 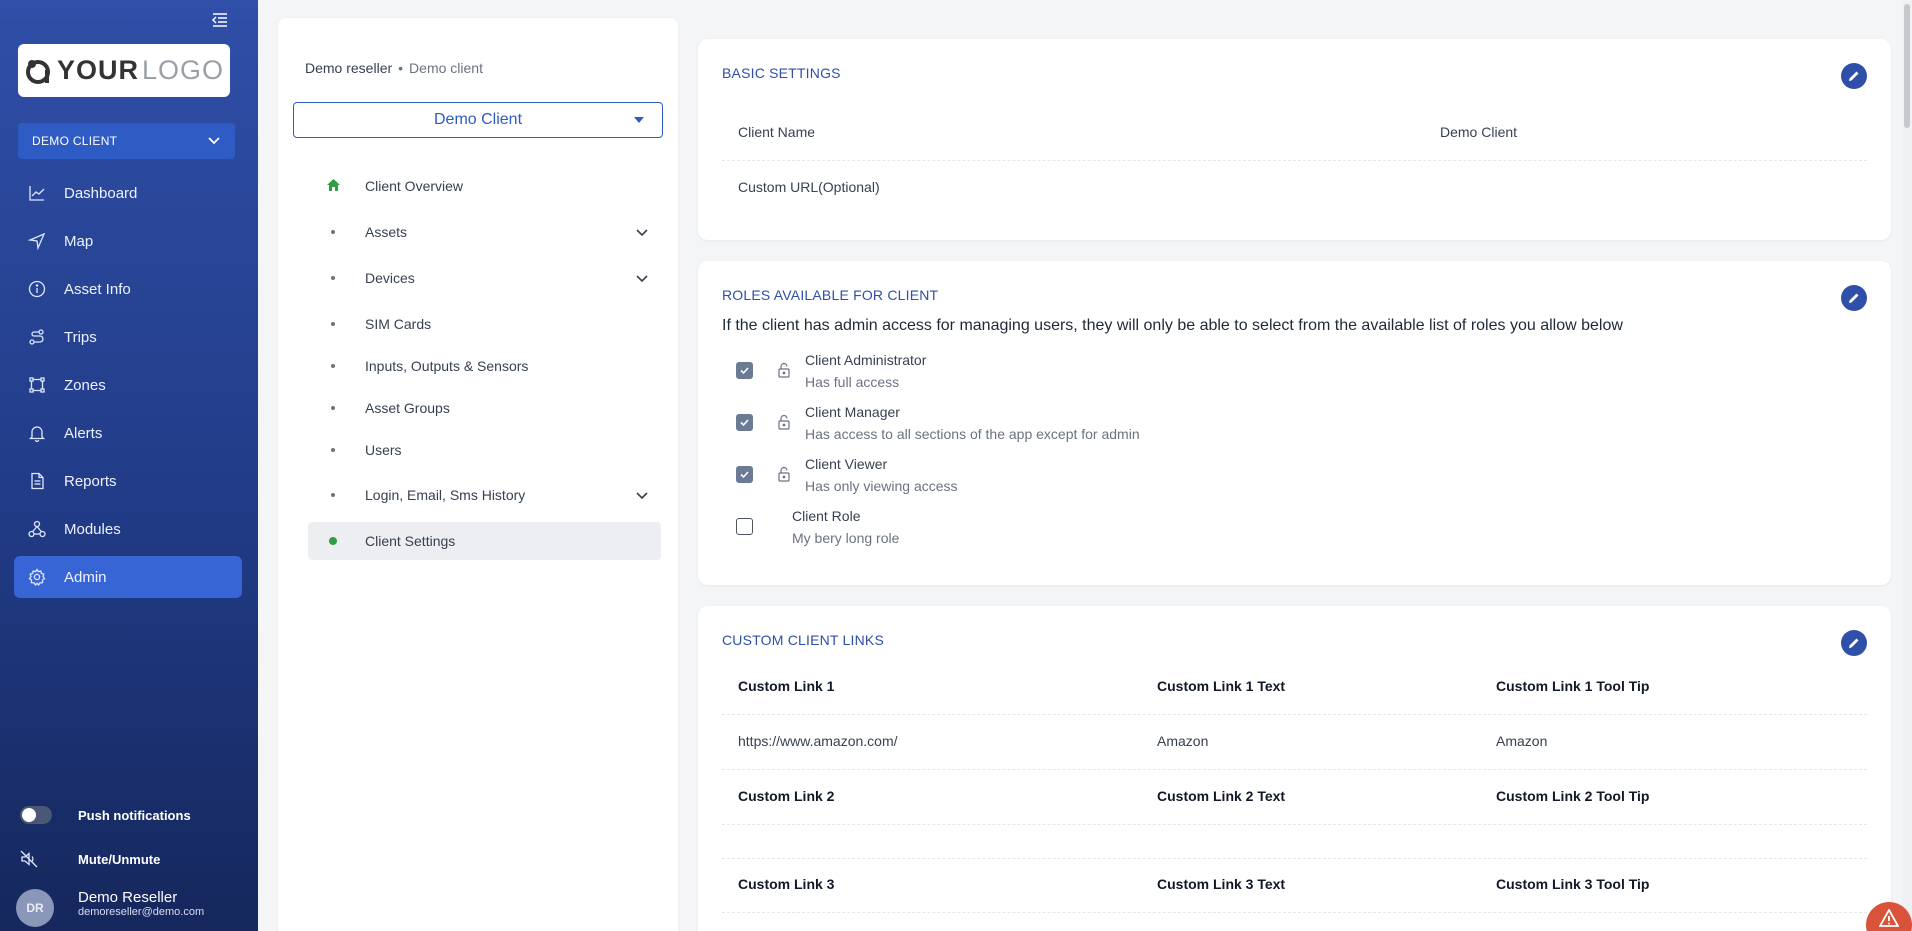 What do you see at coordinates (484, 232) in the screenshot?
I see `menu-item-assets: Assets` at bounding box center [484, 232].